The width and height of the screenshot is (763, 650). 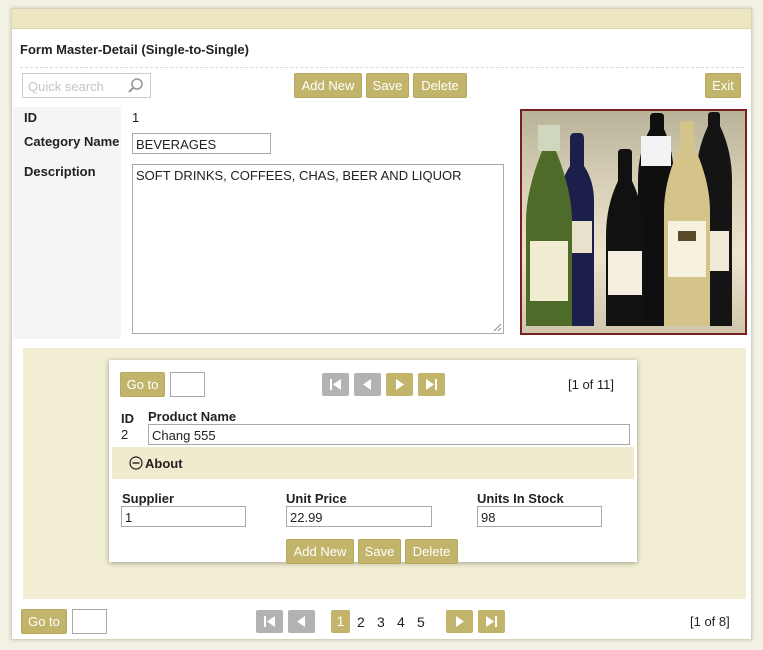 I want to click on detail-goto-button: Go to, so click(x=142, y=384).